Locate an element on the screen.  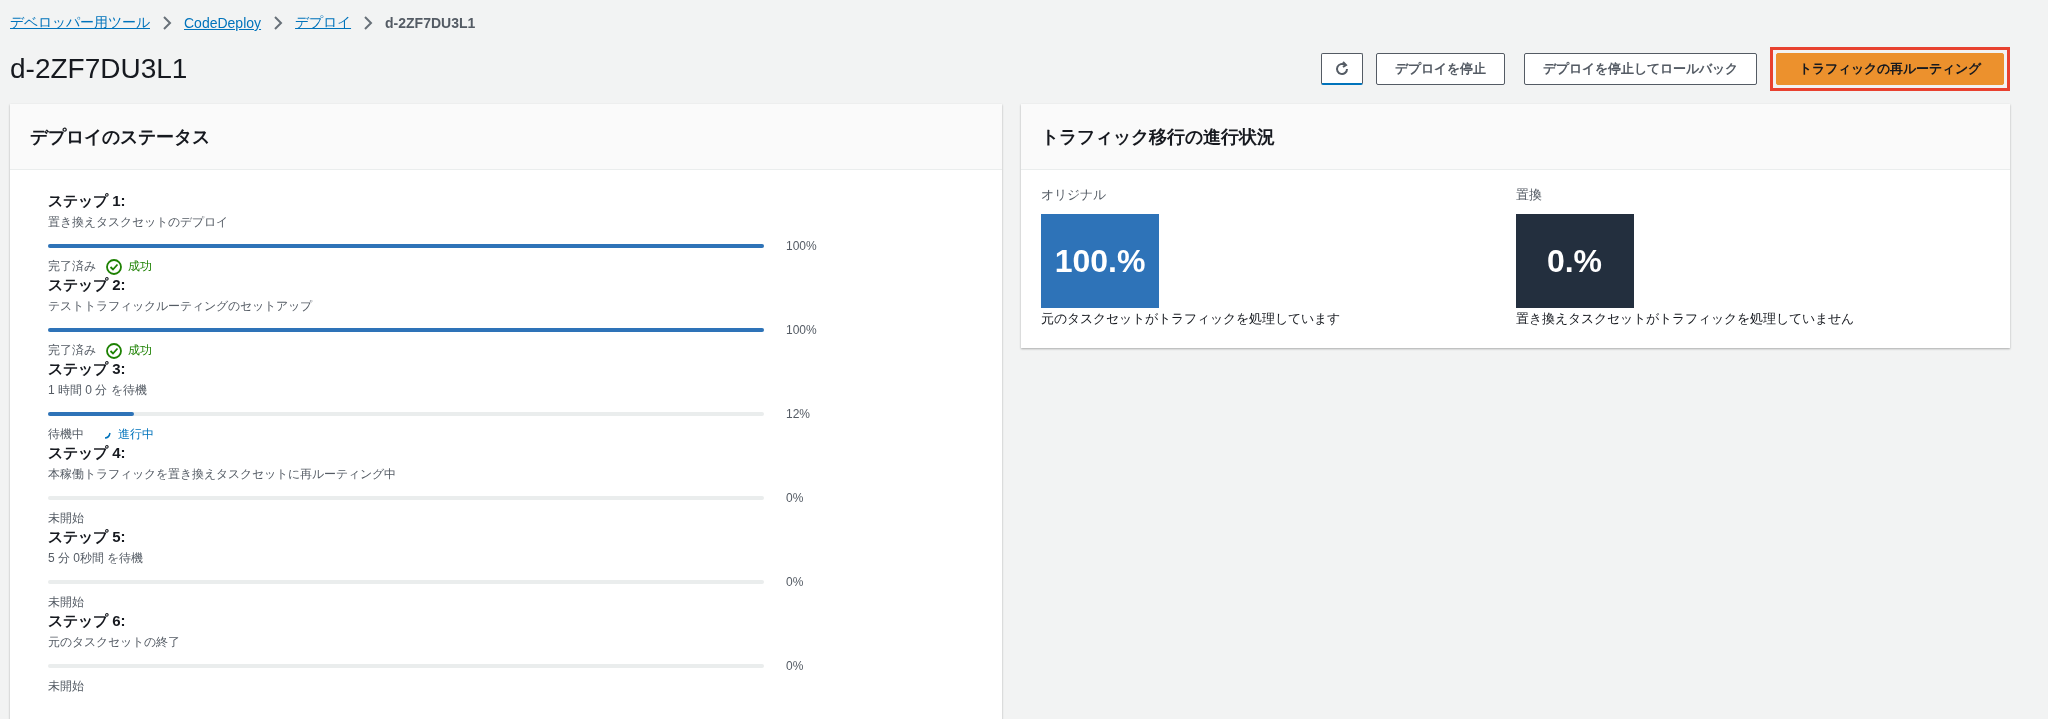
refresh-icon is located at coordinates (1342, 68).